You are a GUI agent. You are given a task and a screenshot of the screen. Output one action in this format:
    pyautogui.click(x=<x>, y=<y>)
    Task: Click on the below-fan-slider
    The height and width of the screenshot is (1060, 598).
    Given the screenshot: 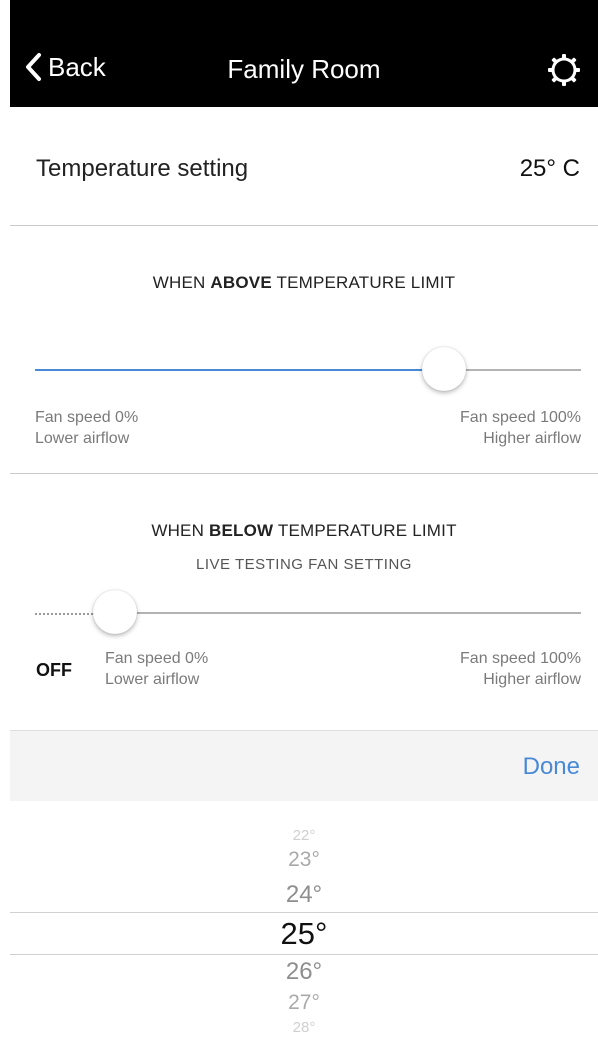 What is the action you would take?
    pyautogui.click(x=337, y=613)
    